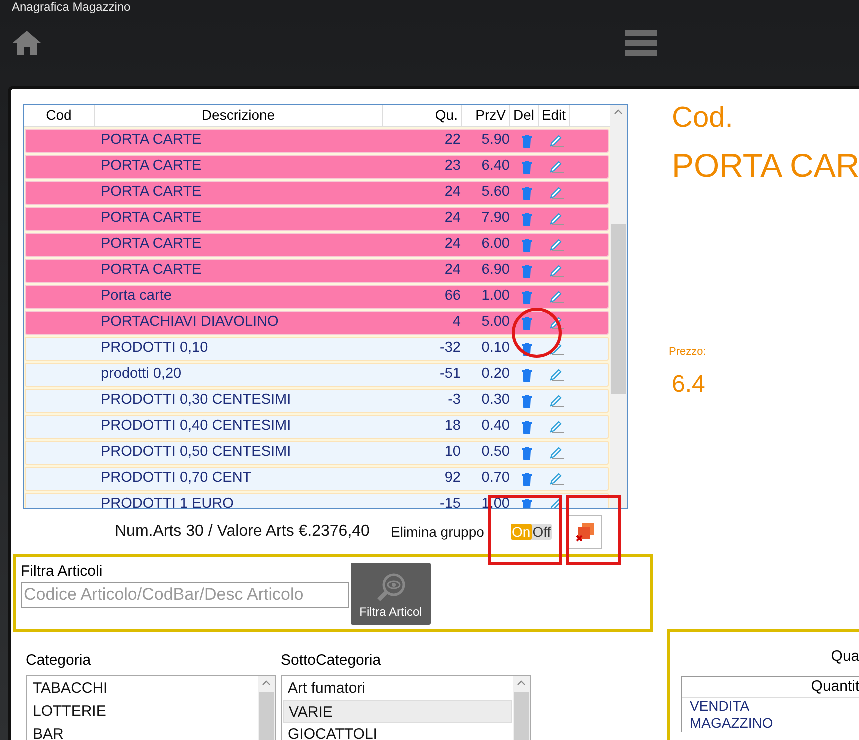 The width and height of the screenshot is (859, 740). What do you see at coordinates (397, 688) in the screenshot?
I see `list-item: Art fumatori` at bounding box center [397, 688].